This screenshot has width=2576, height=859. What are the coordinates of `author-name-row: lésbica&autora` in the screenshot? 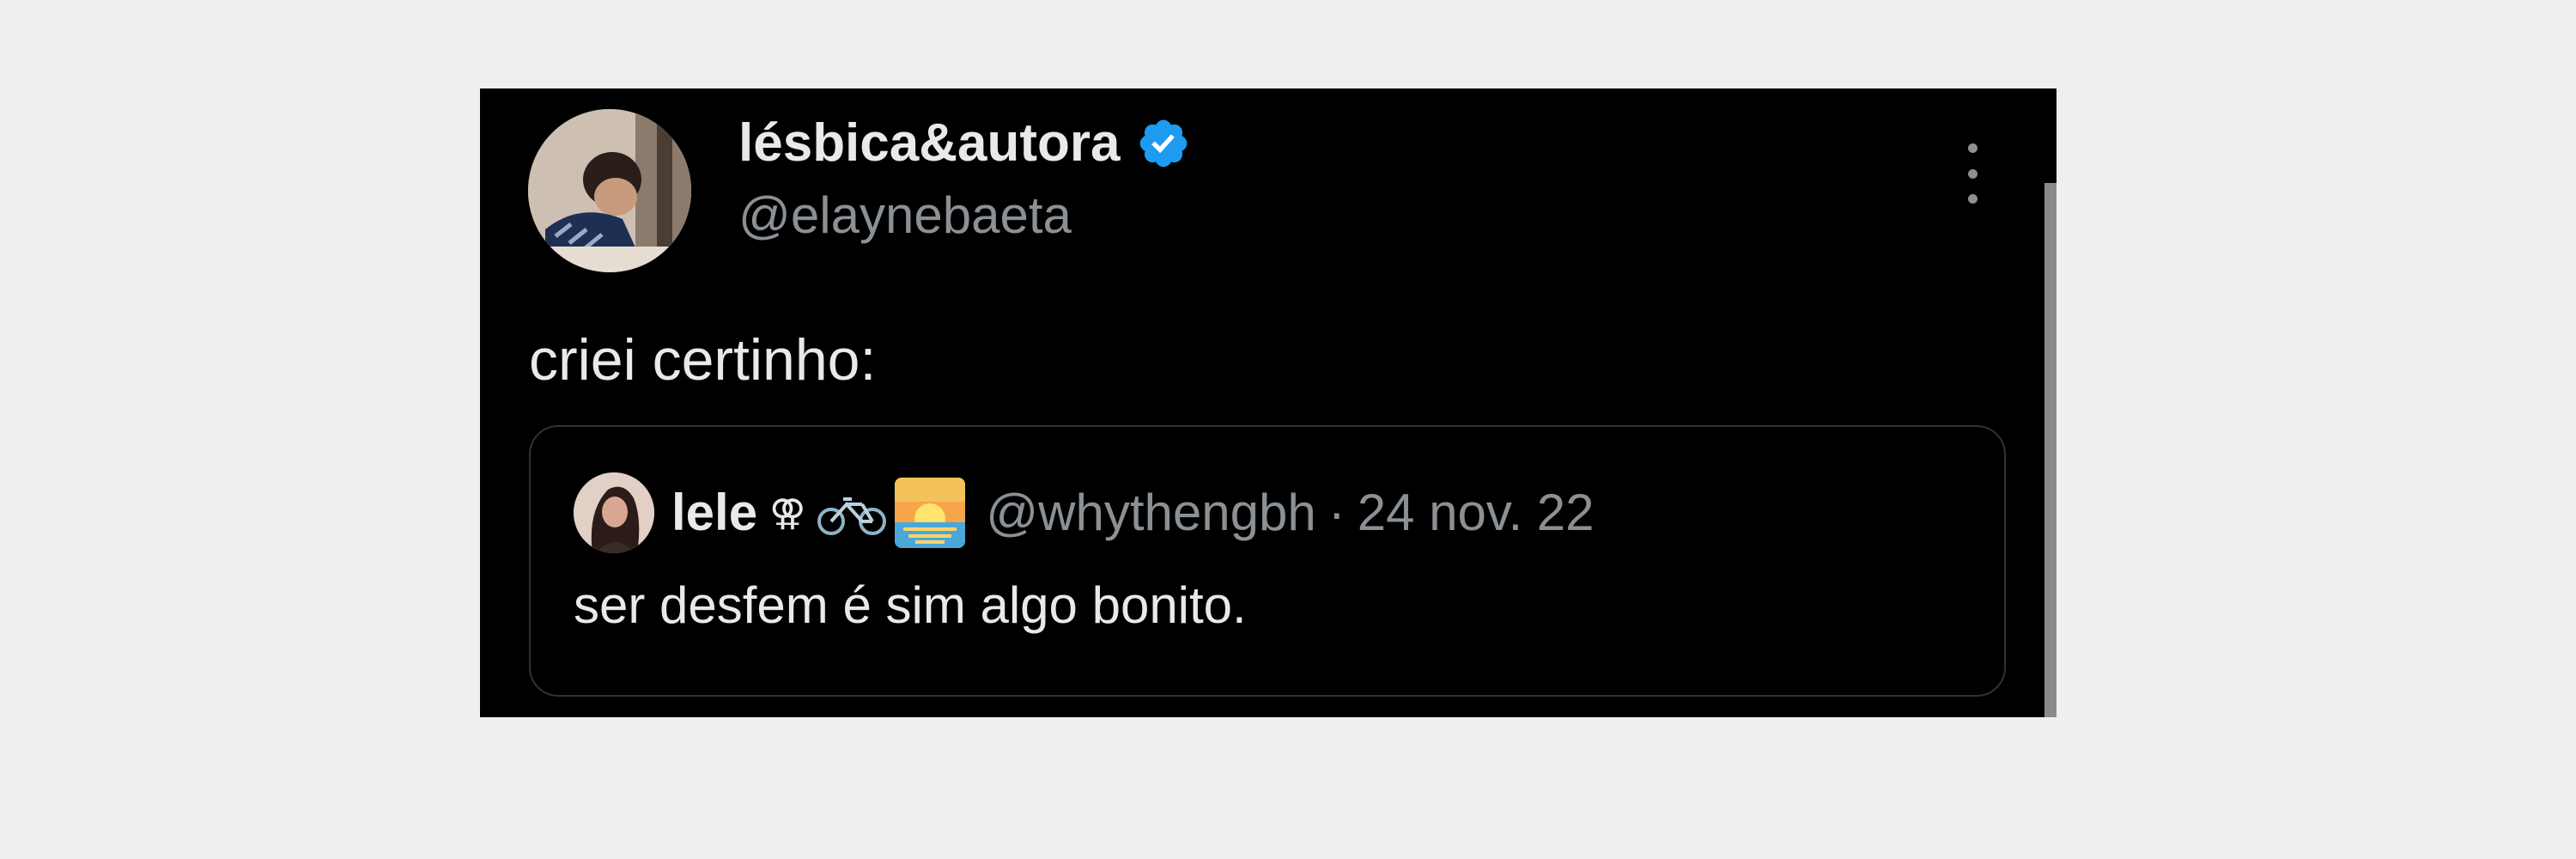 It's located at (965, 144).